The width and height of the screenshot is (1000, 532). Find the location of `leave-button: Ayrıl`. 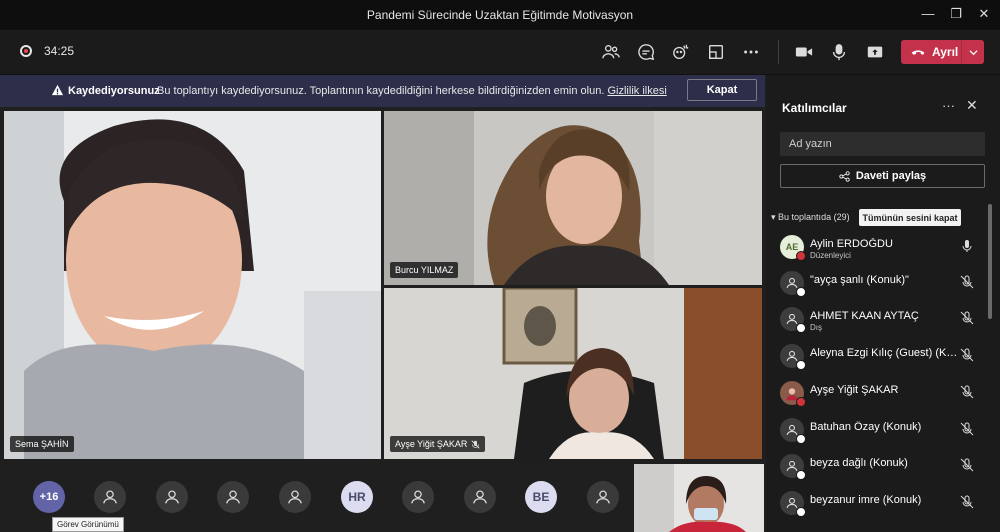

leave-button: Ayrıl is located at coordinates (942, 52).